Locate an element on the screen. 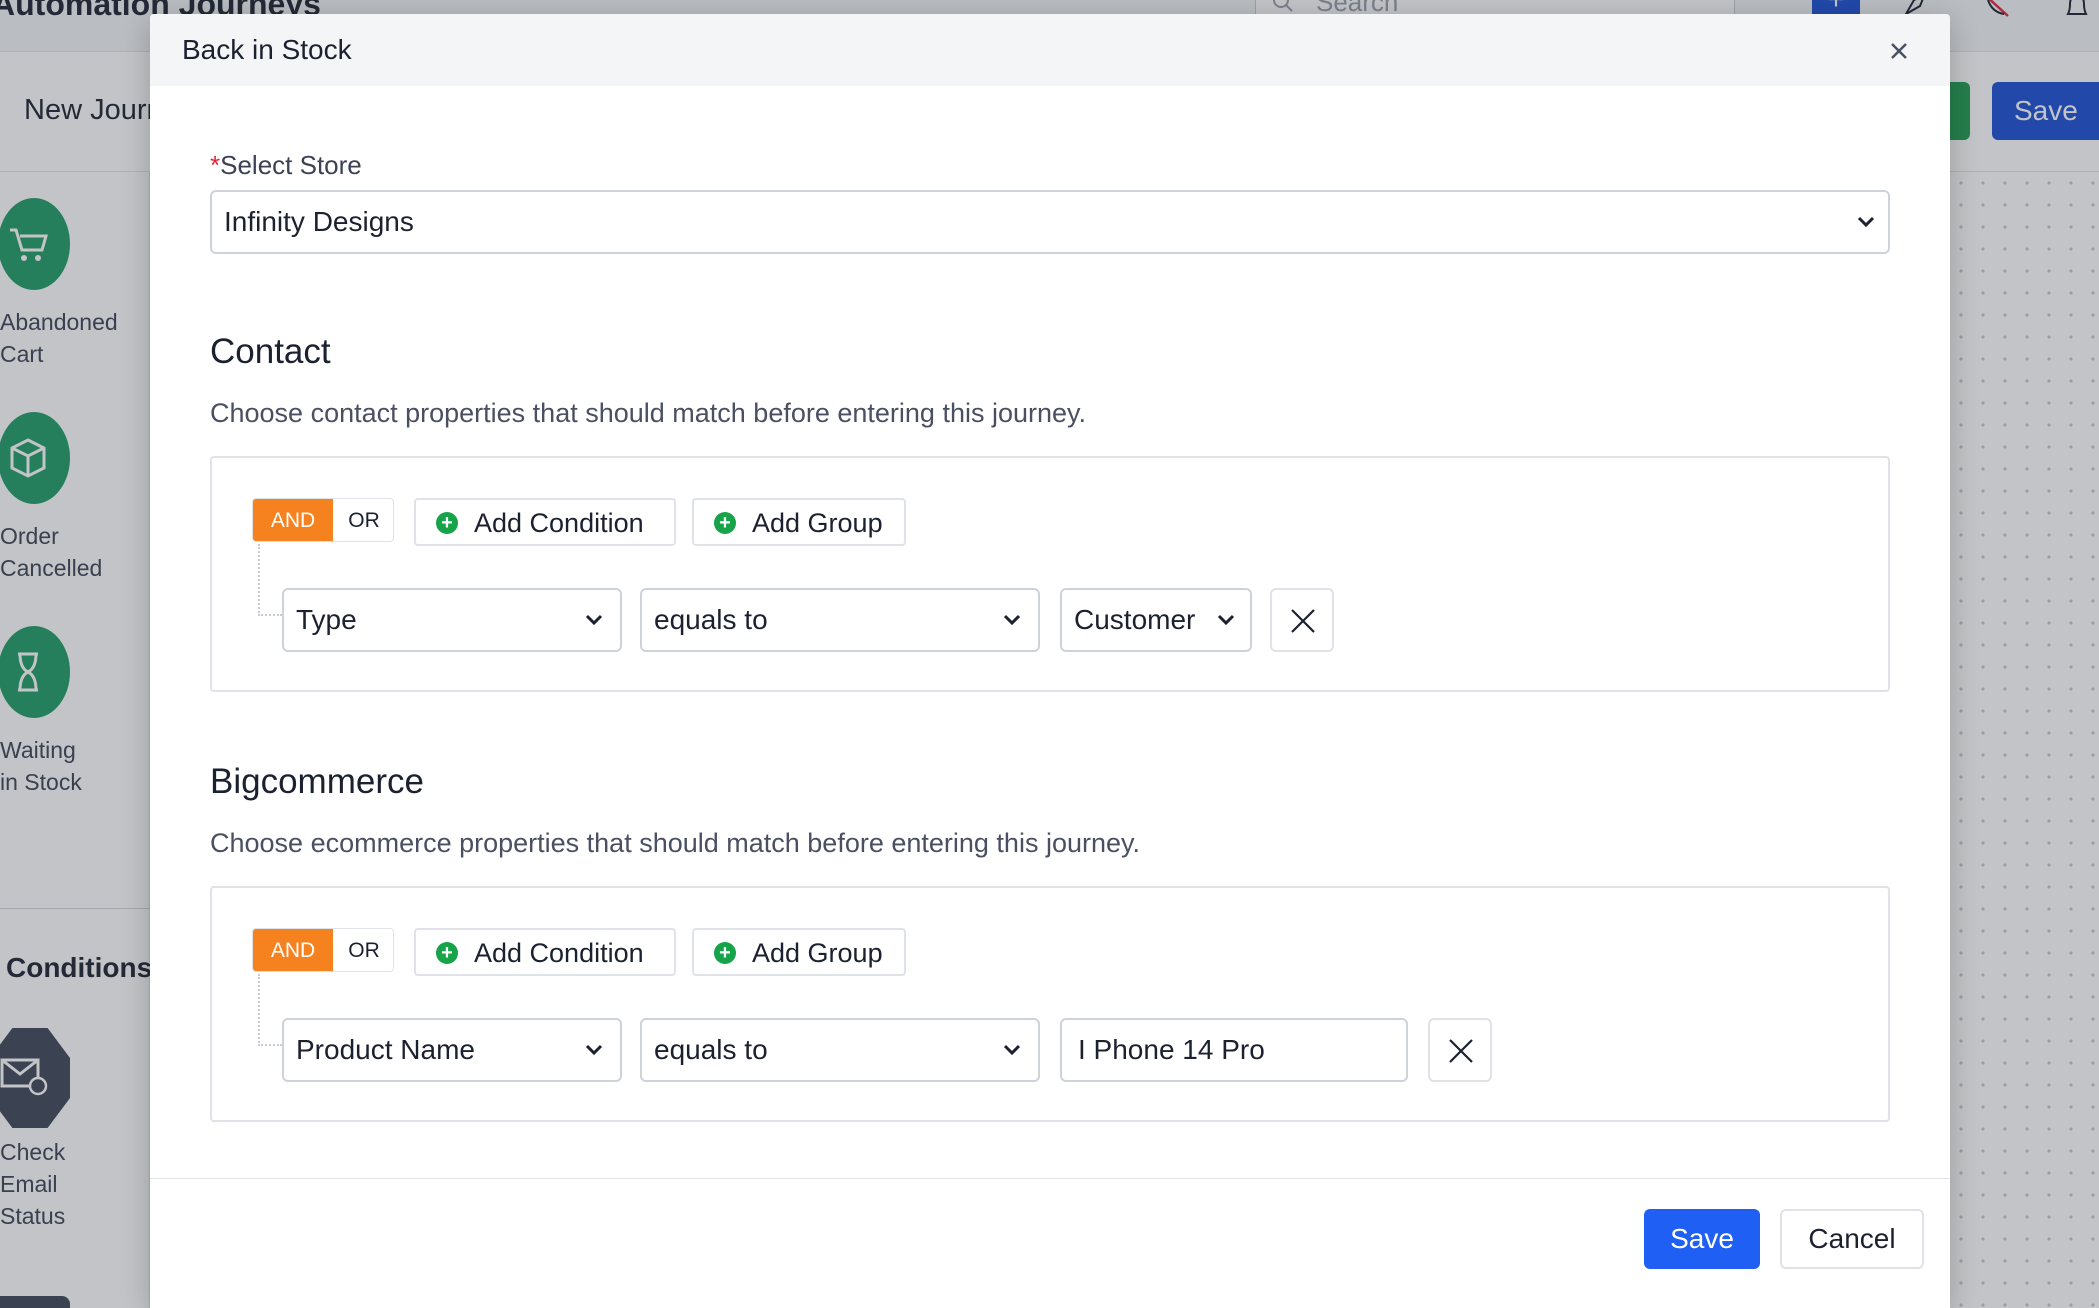 The height and width of the screenshot is (1308, 2099). contact-section-title: Contact is located at coordinates (270, 351).